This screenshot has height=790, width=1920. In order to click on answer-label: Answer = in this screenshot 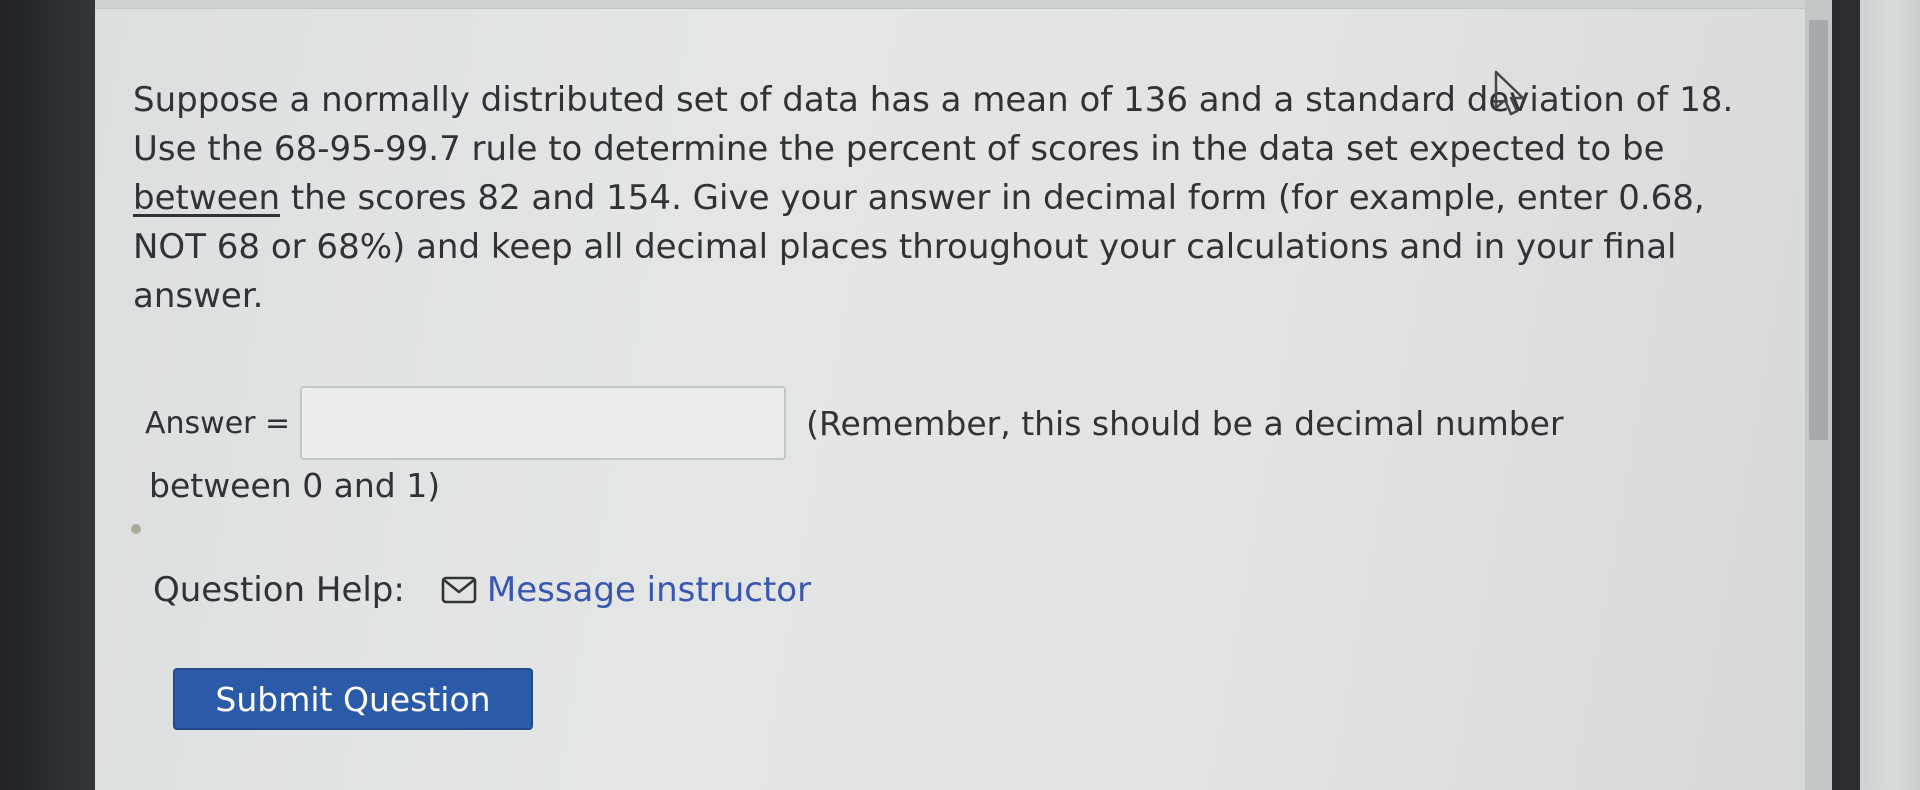, I will do `click(218, 423)`.